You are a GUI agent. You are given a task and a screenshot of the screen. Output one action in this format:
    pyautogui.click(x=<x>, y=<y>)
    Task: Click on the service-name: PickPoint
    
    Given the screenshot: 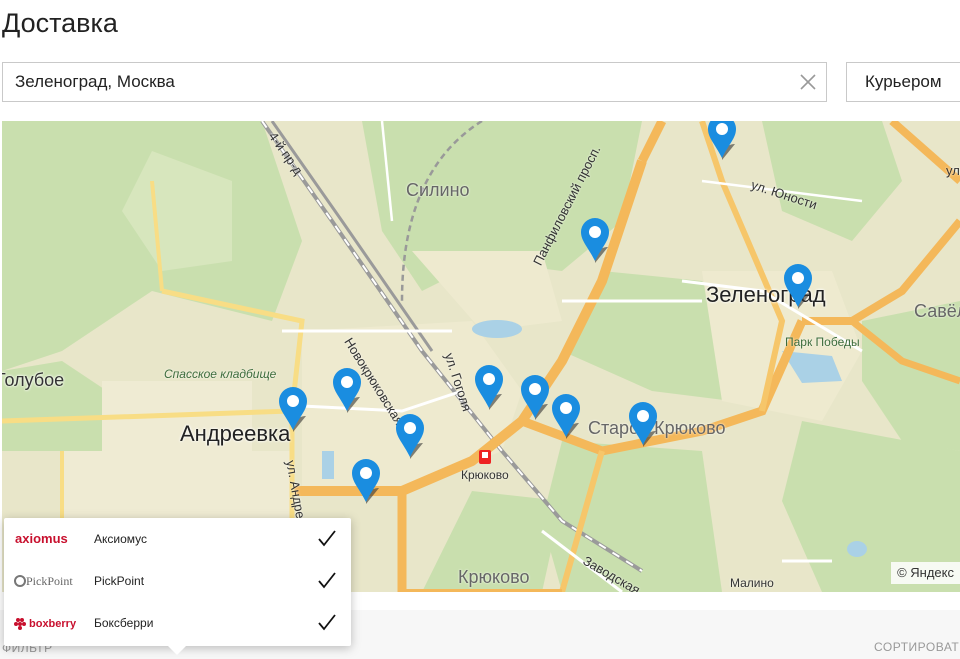 What is the action you would take?
    pyautogui.click(x=119, y=581)
    